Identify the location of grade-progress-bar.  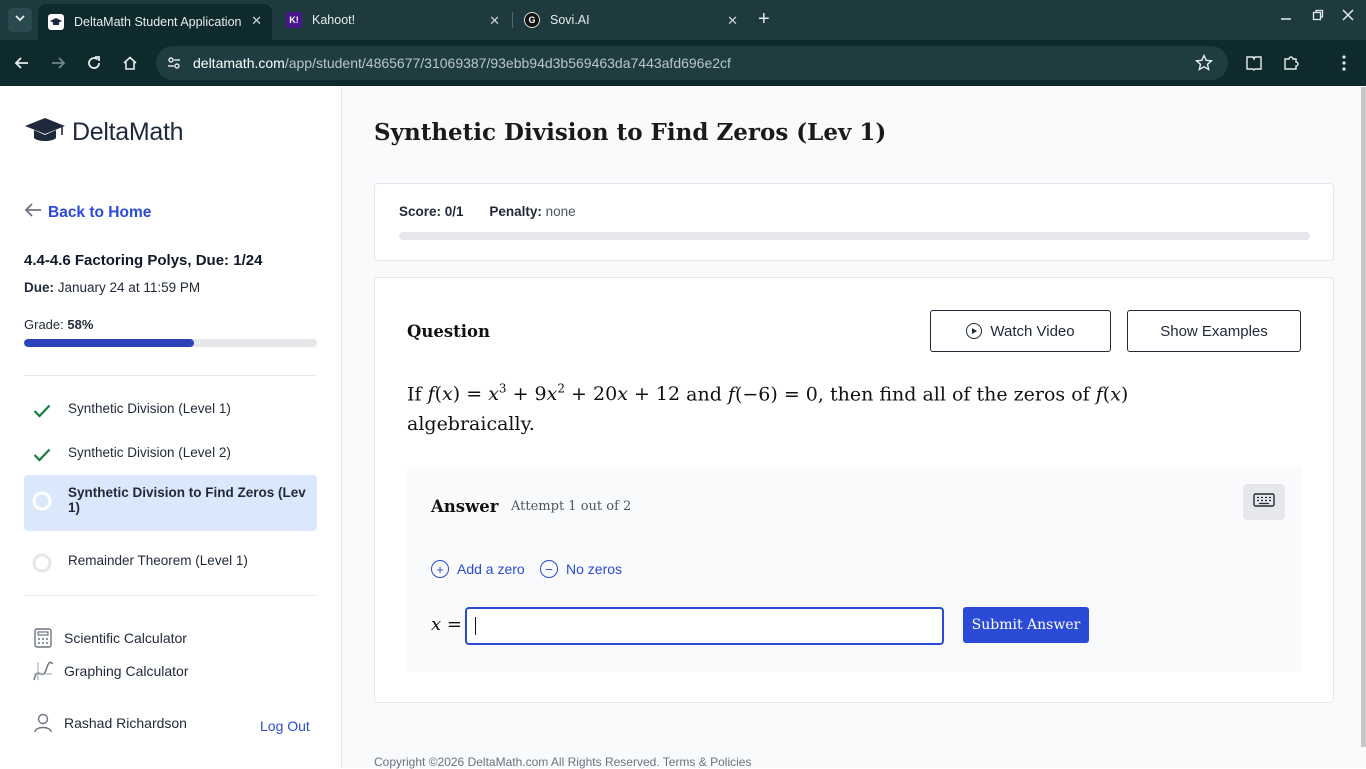
(170, 343).